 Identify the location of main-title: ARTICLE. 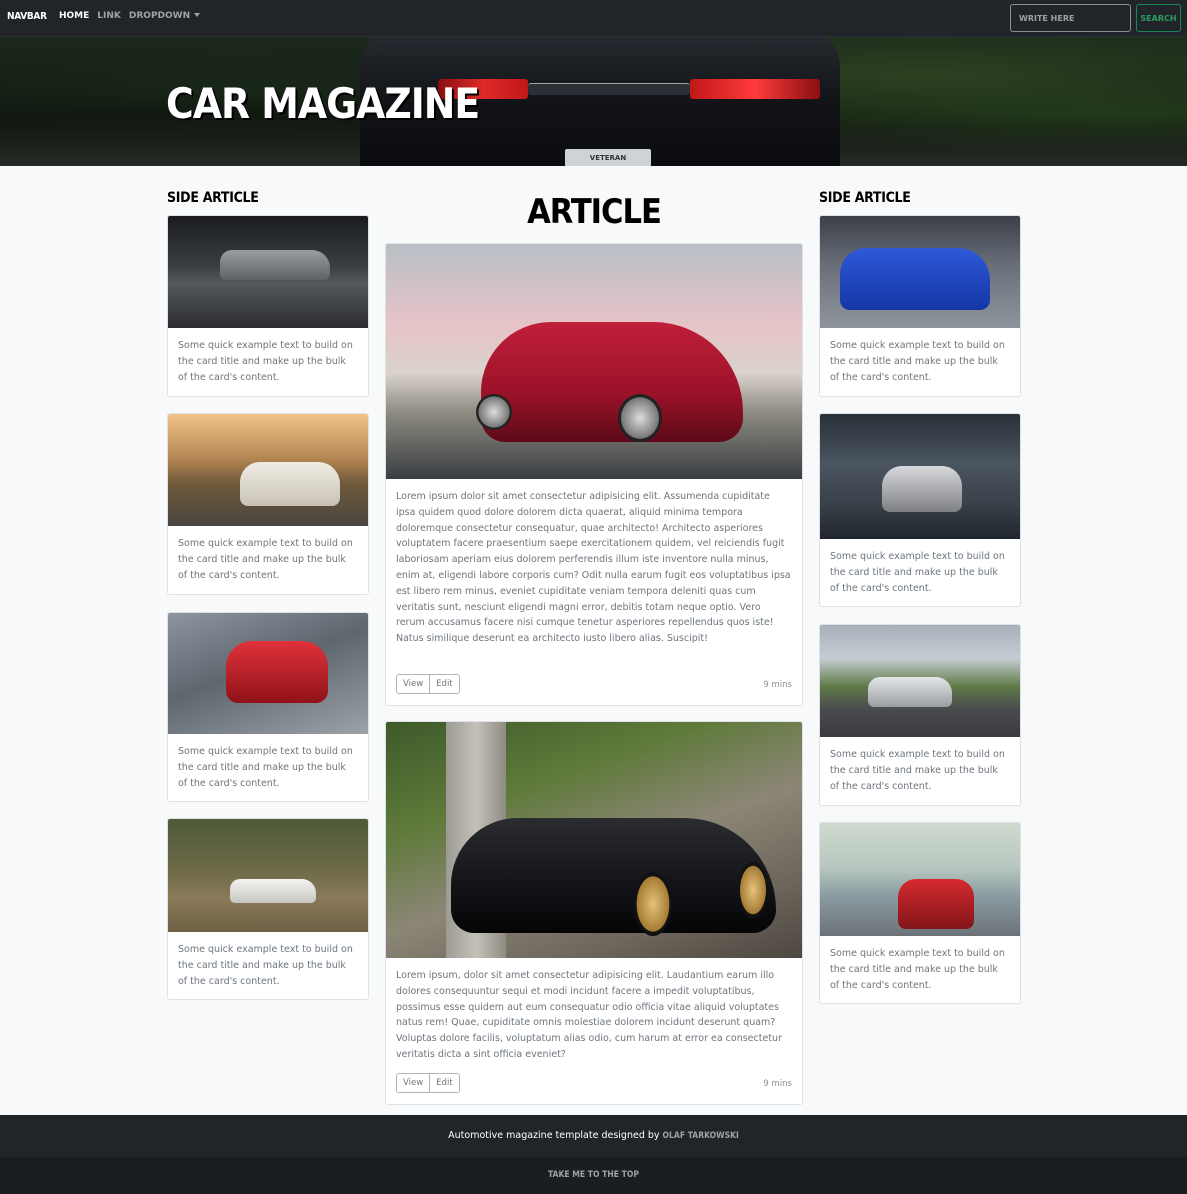
(594, 212).